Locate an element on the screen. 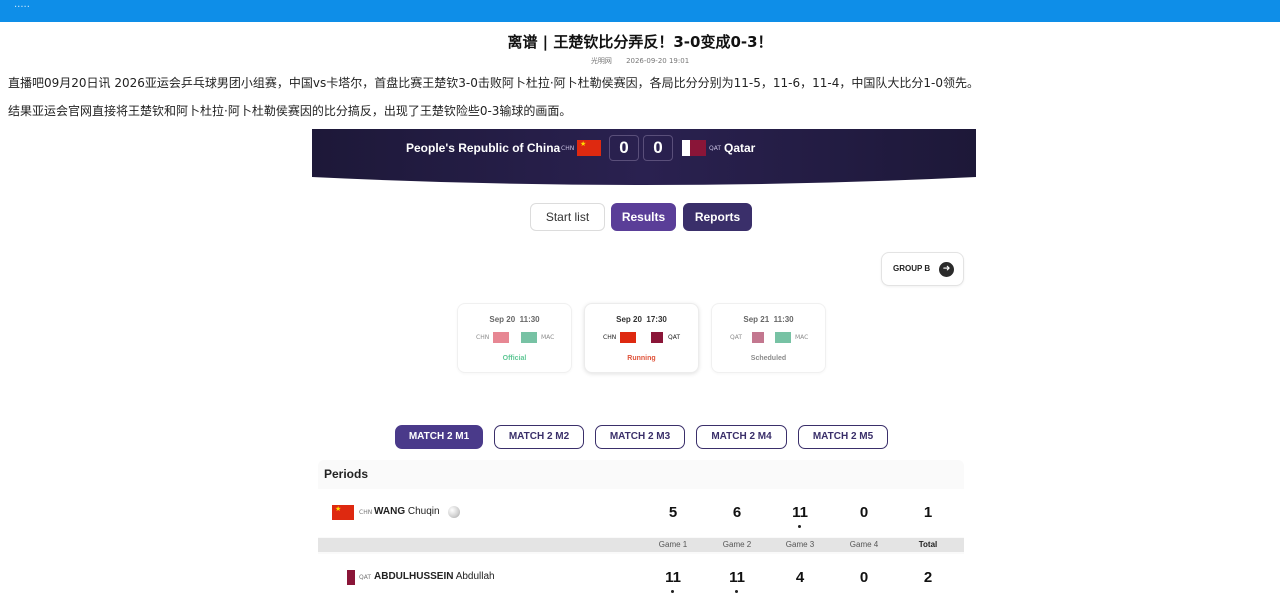  article-timestamp: 2026-09-20 19:01 is located at coordinates (658, 61).